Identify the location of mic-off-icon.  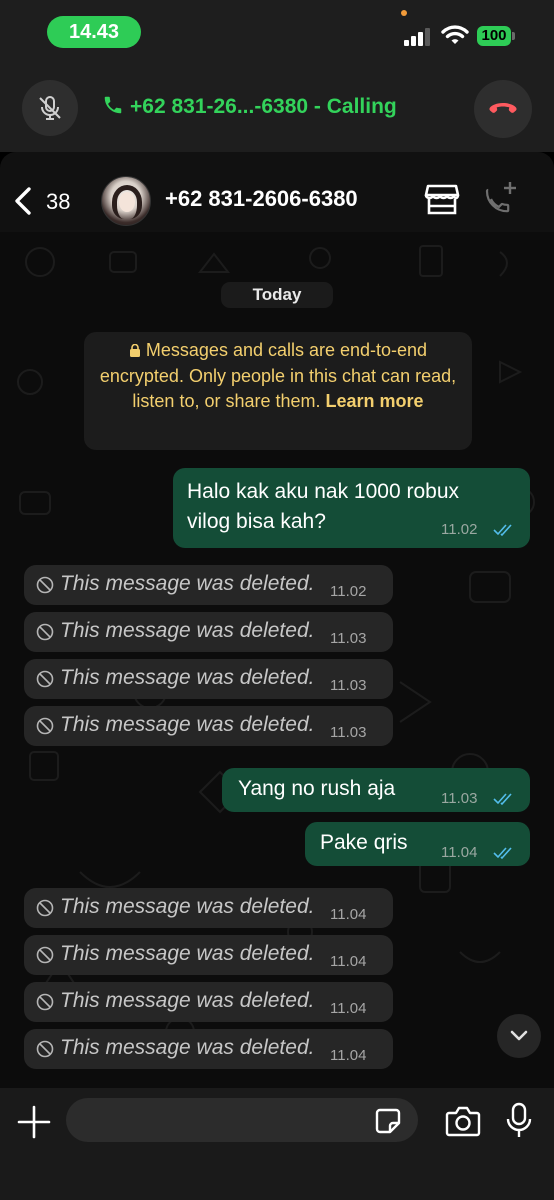
(50, 108).